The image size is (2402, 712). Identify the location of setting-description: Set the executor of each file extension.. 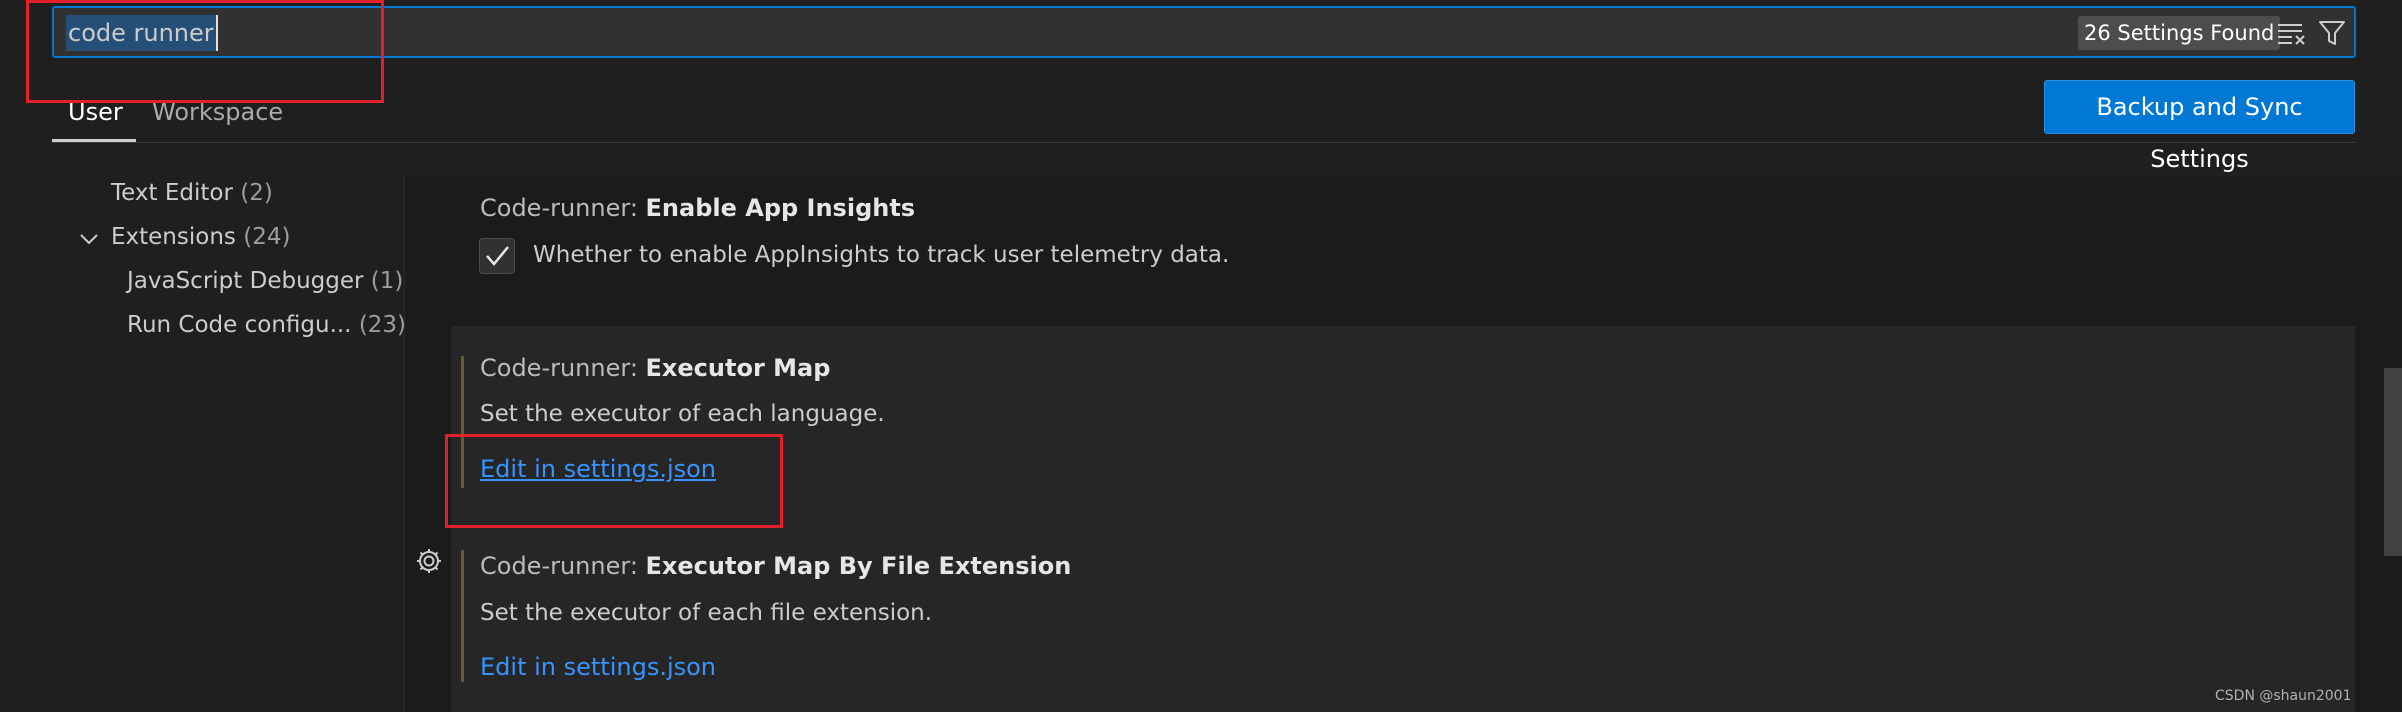
(706, 613).